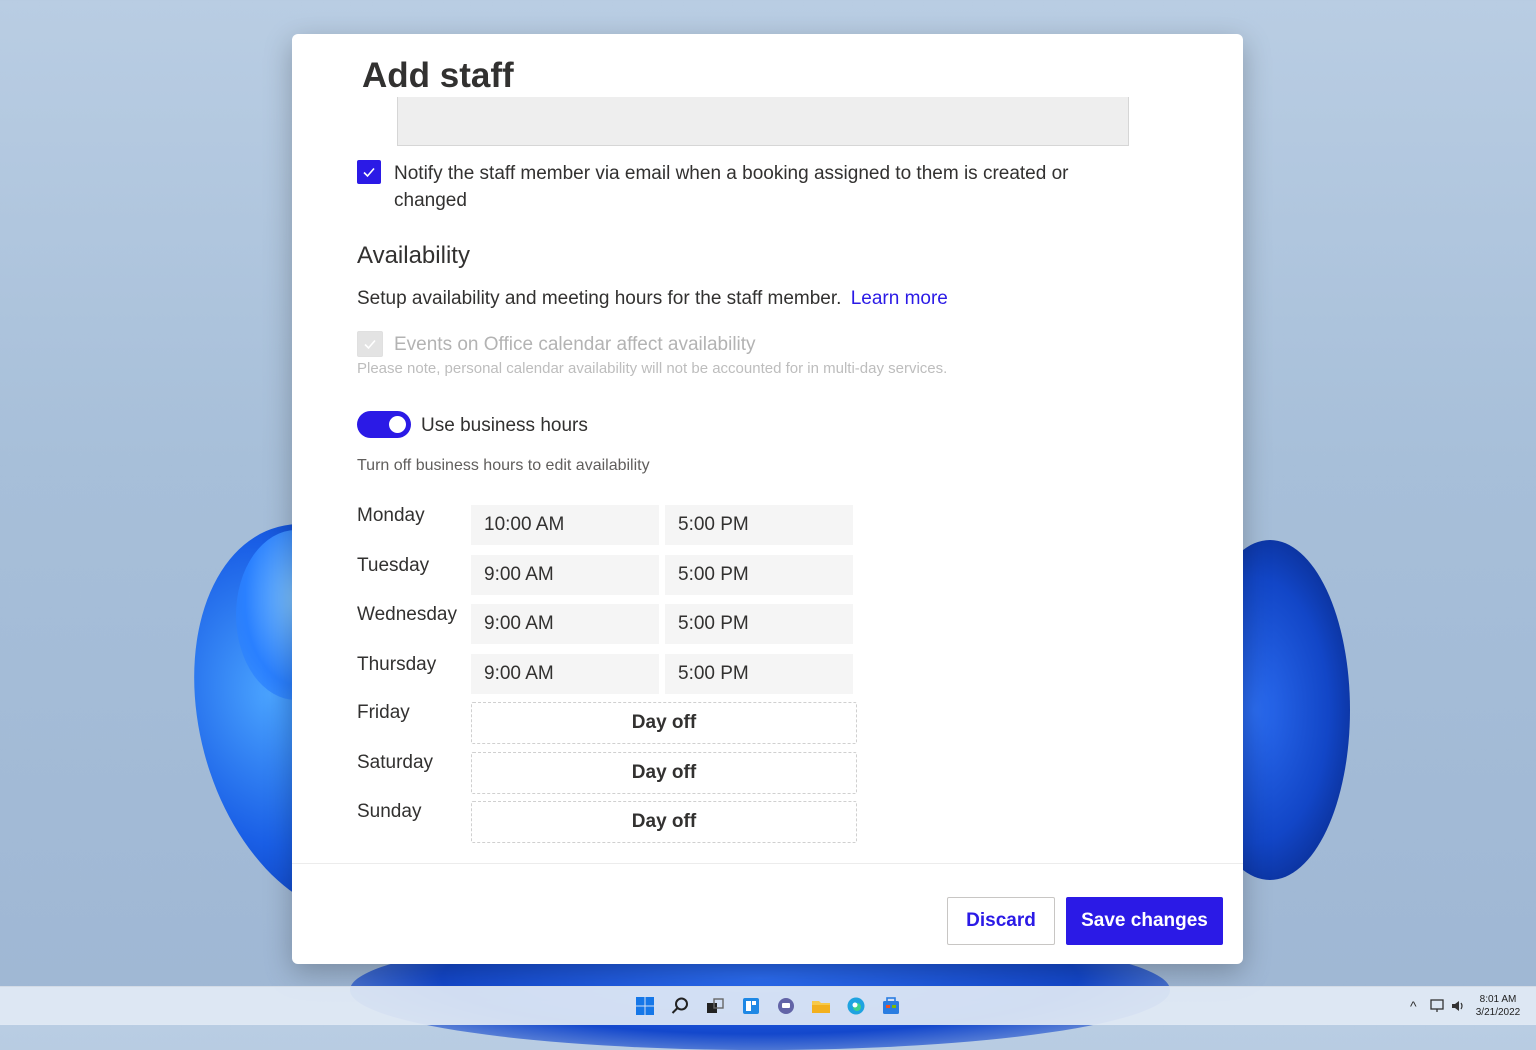 The width and height of the screenshot is (1536, 1050). Describe the element at coordinates (1438, 1006) in the screenshot. I see `network-icon` at that location.